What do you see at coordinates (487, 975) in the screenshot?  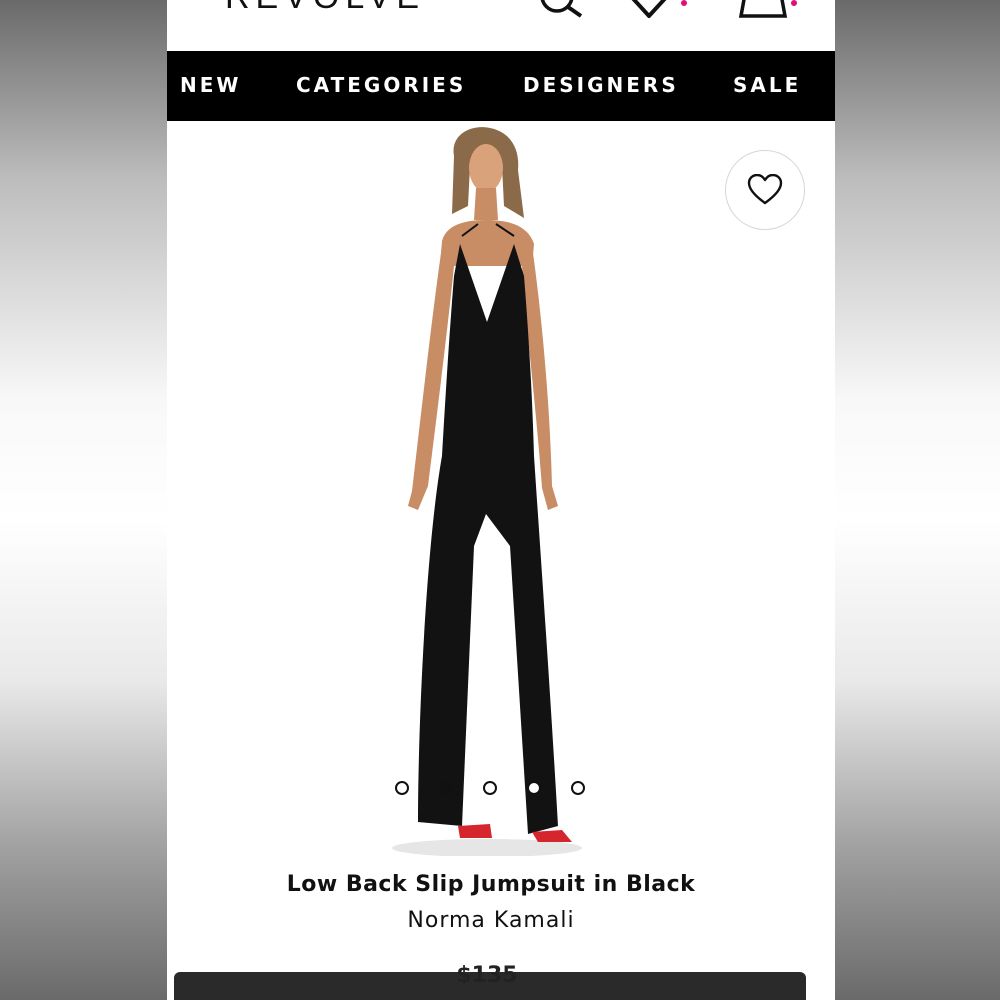 I see `product-price: $135` at bounding box center [487, 975].